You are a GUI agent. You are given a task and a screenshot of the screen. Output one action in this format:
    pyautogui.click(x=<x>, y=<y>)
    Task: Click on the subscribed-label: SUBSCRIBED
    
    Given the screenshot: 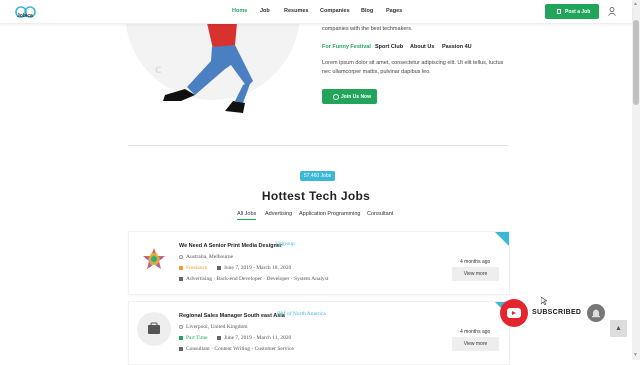 What is the action you would take?
    pyautogui.click(x=557, y=312)
    